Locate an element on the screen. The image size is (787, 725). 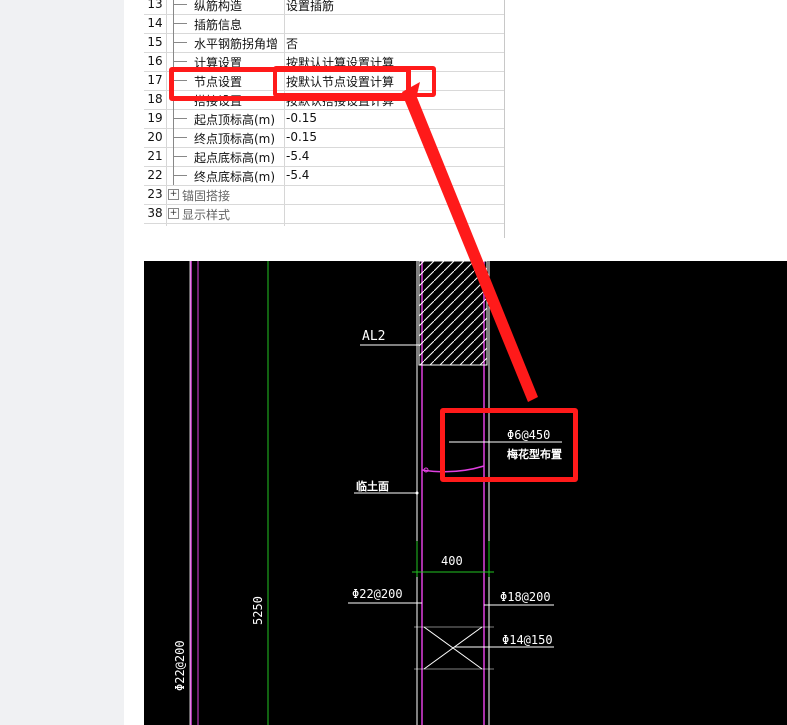
highlight-box-rebar is located at coordinates (509, 445).